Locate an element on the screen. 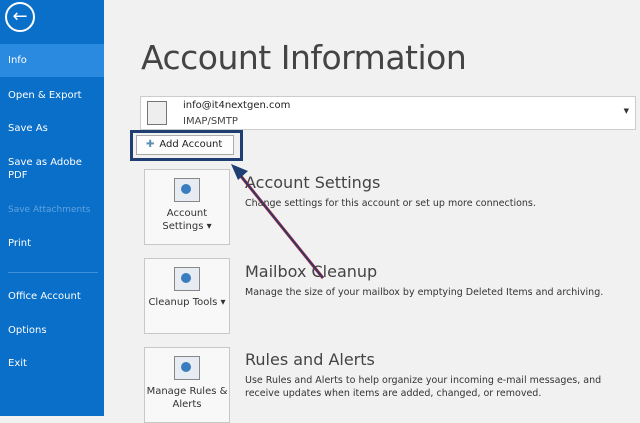 The image size is (640, 423). annotation-arrow is located at coordinates (278, 221).